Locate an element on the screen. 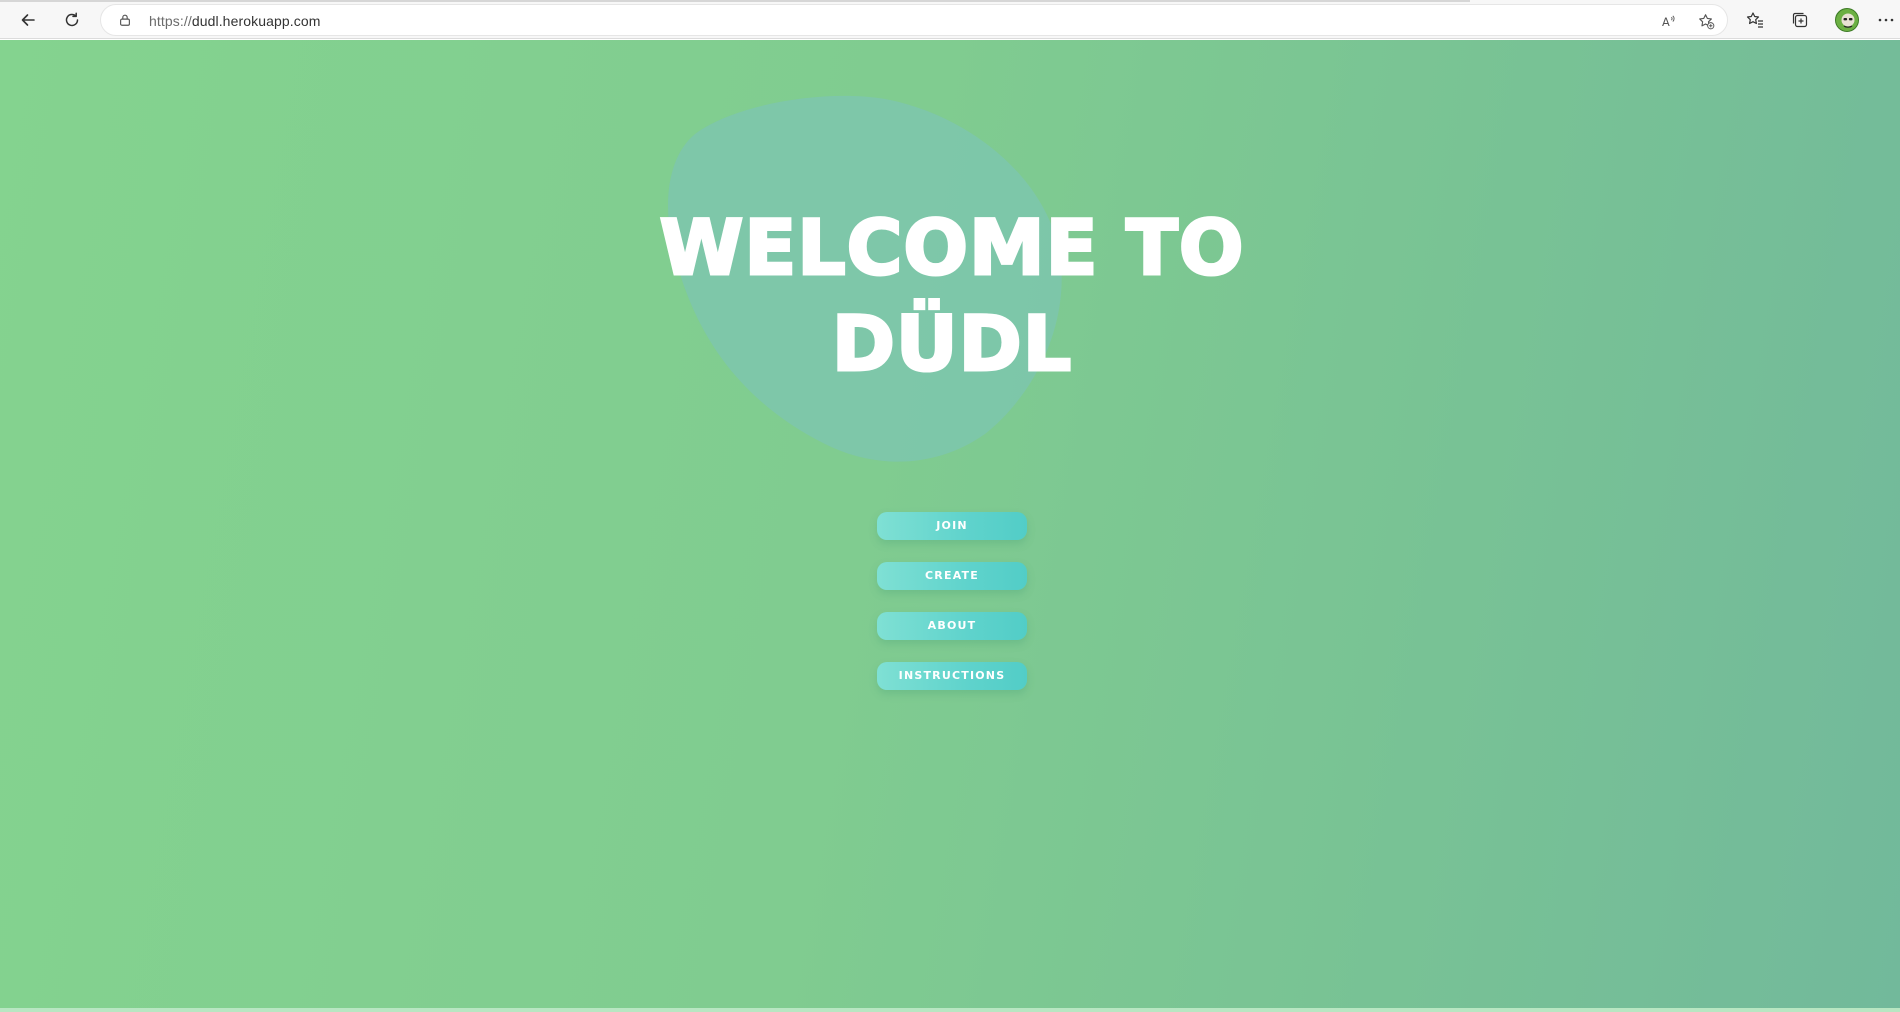  lock-icon is located at coordinates (125, 20).